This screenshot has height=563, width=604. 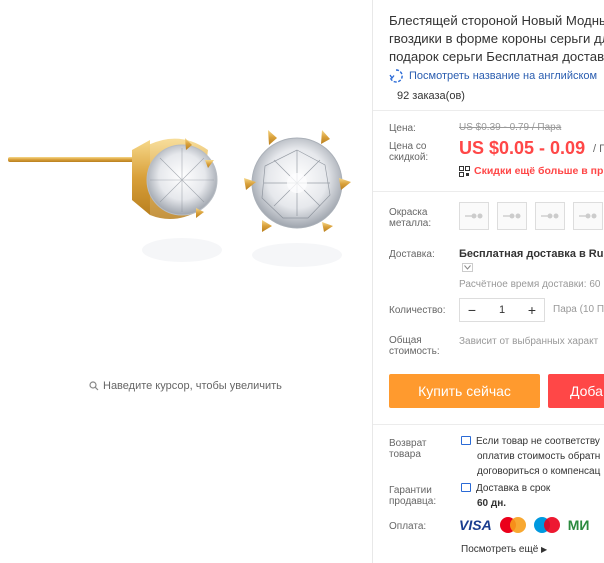 What do you see at coordinates (531, 254) in the screenshot?
I see `shipping-method: Бесплатная доставка в Russ` at bounding box center [531, 254].